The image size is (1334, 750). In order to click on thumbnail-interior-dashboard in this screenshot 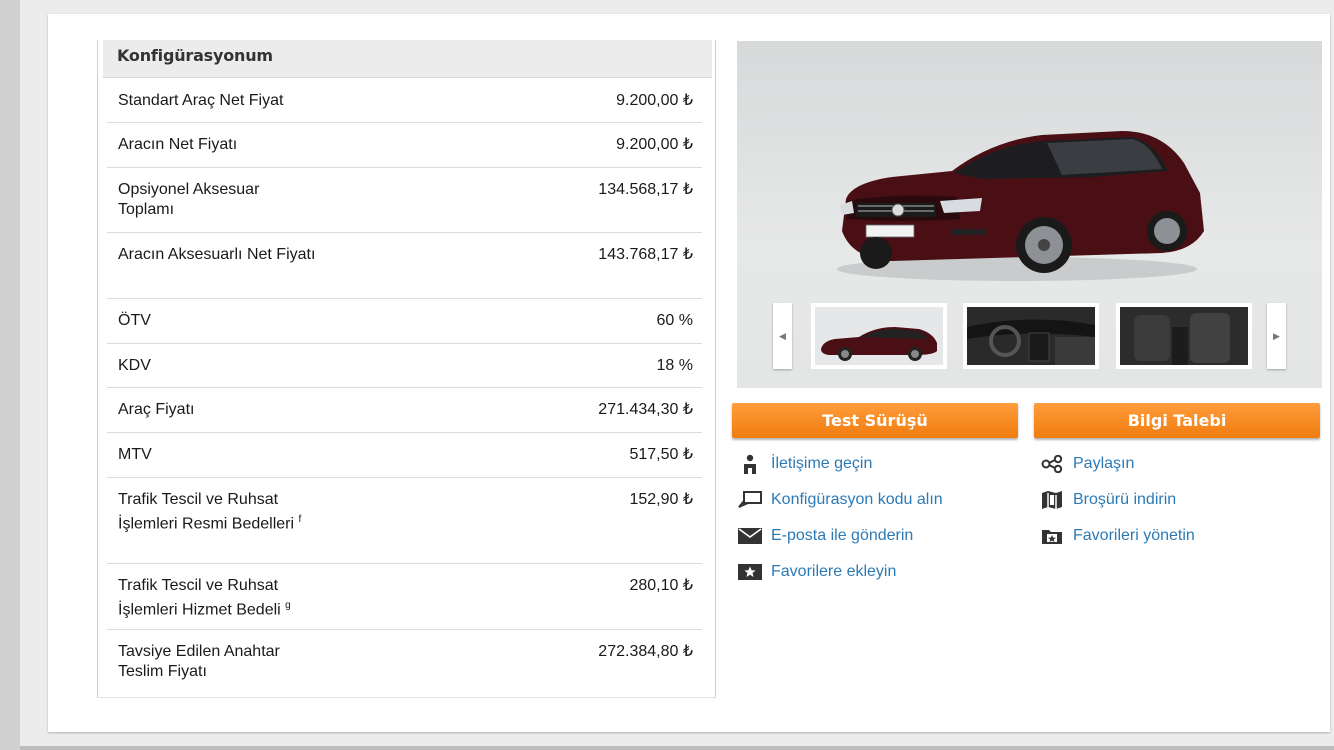, I will do `click(1031, 336)`.